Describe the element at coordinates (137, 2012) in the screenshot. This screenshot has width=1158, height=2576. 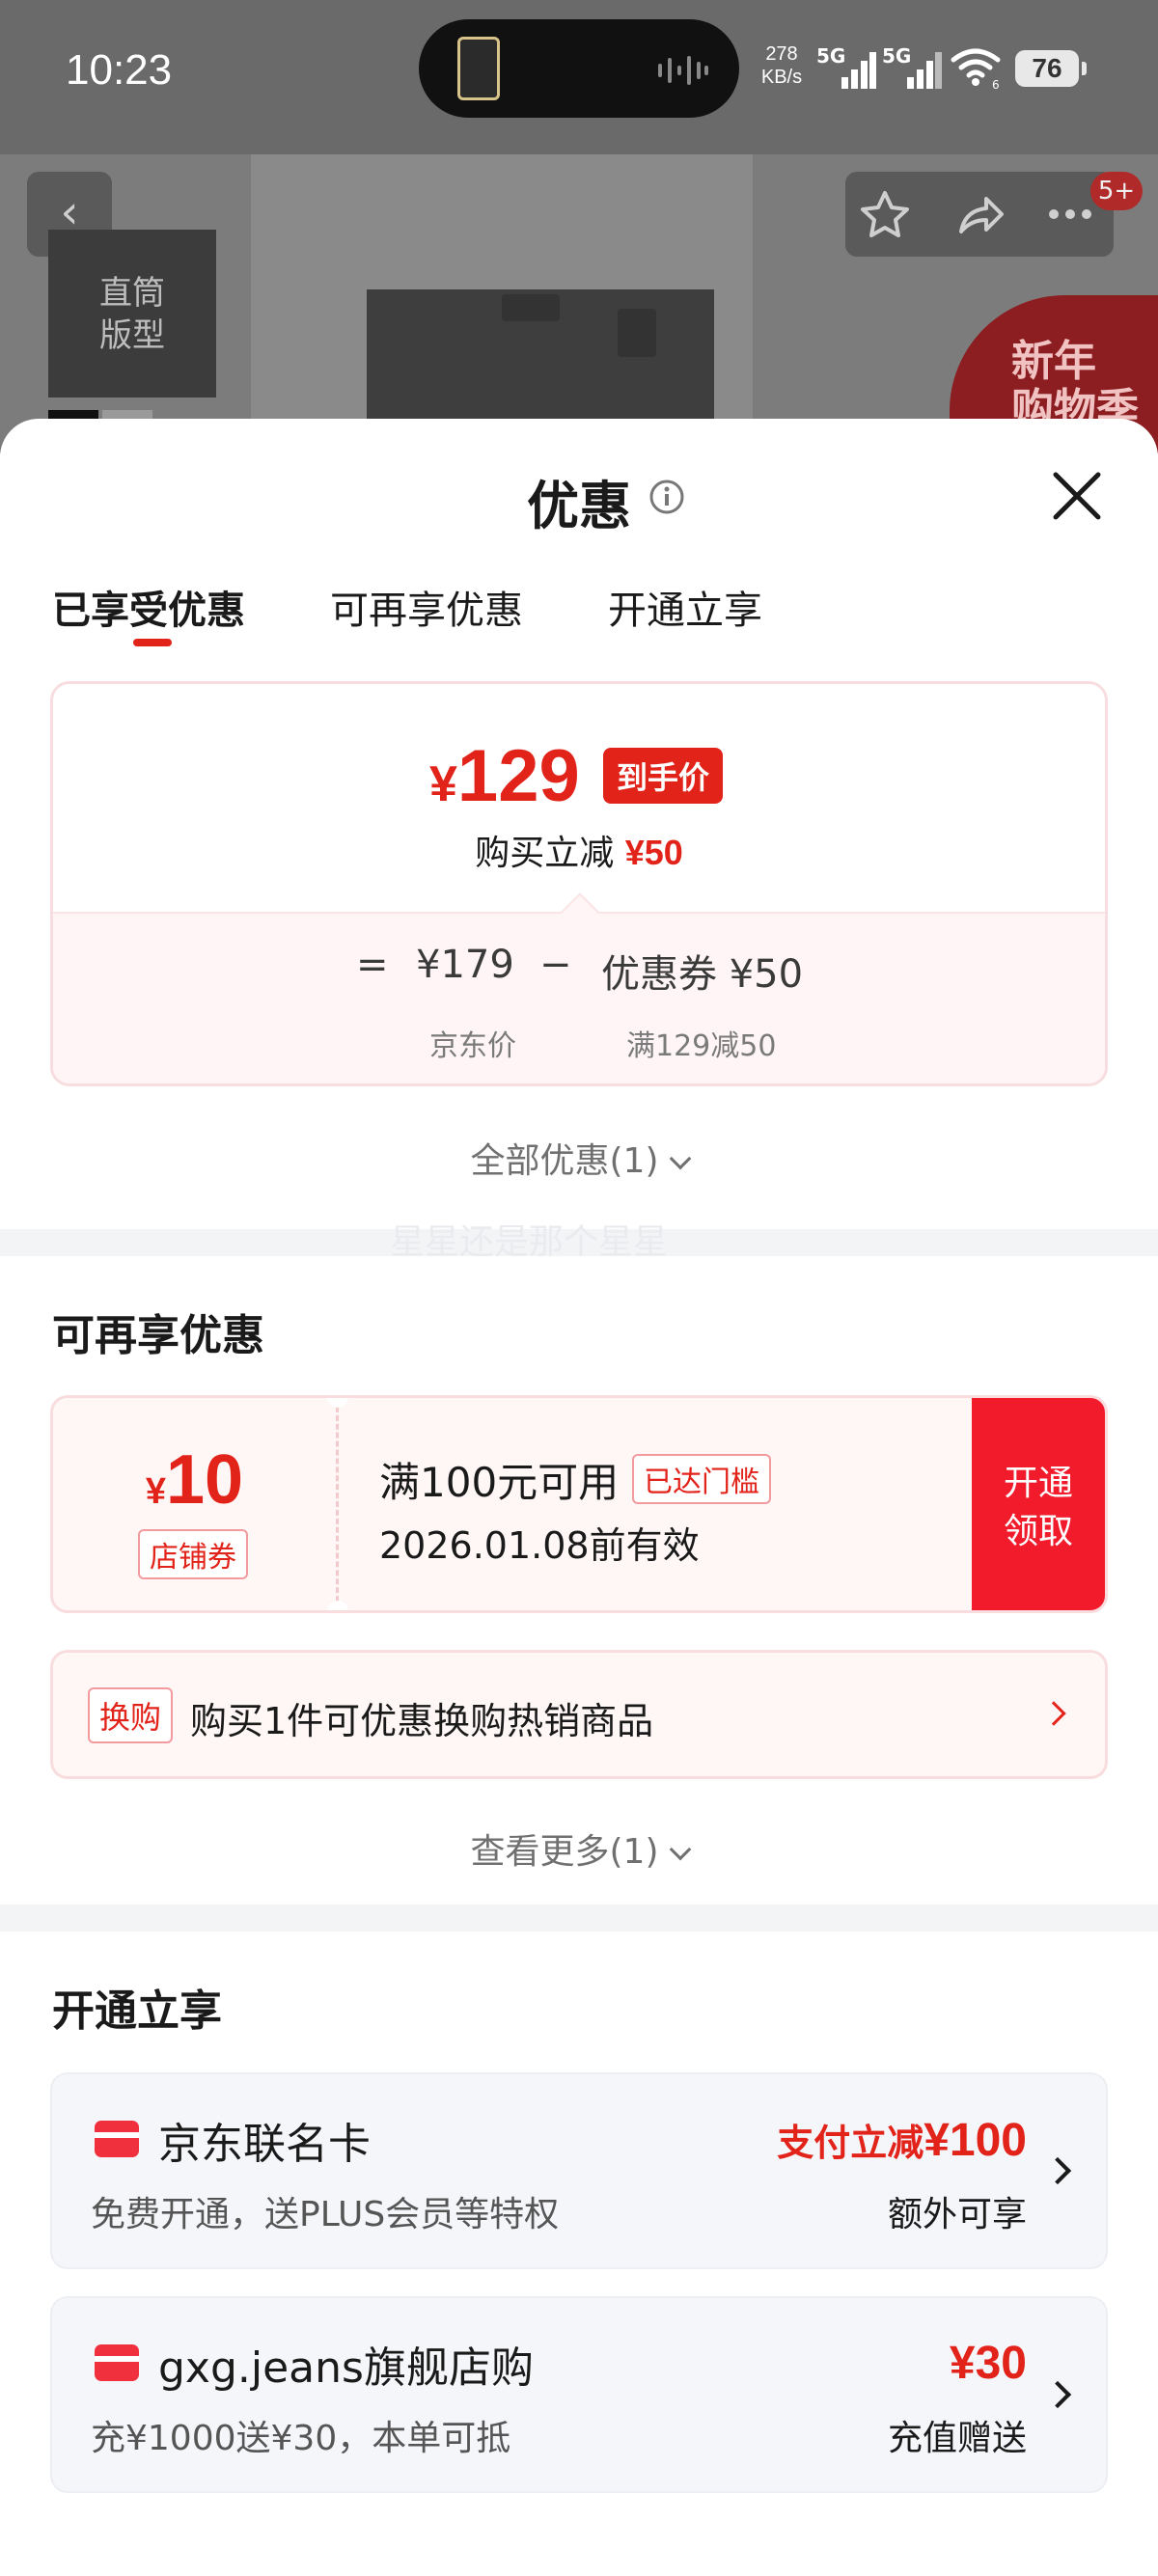
I see `open-benefits-title: 开通立享` at that location.